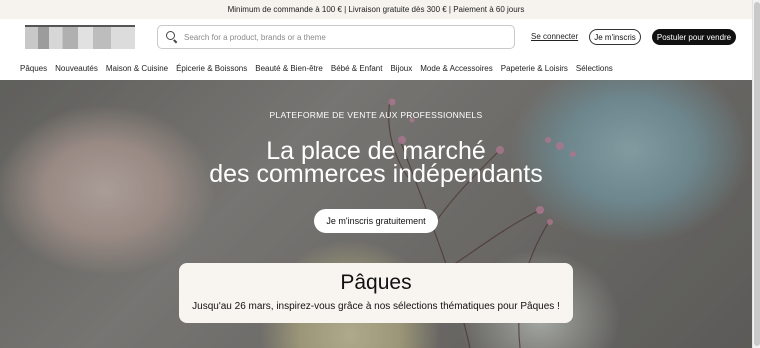 This screenshot has height=348, width=760. I want to click on login-link: Se connecter, so click(554, 36).